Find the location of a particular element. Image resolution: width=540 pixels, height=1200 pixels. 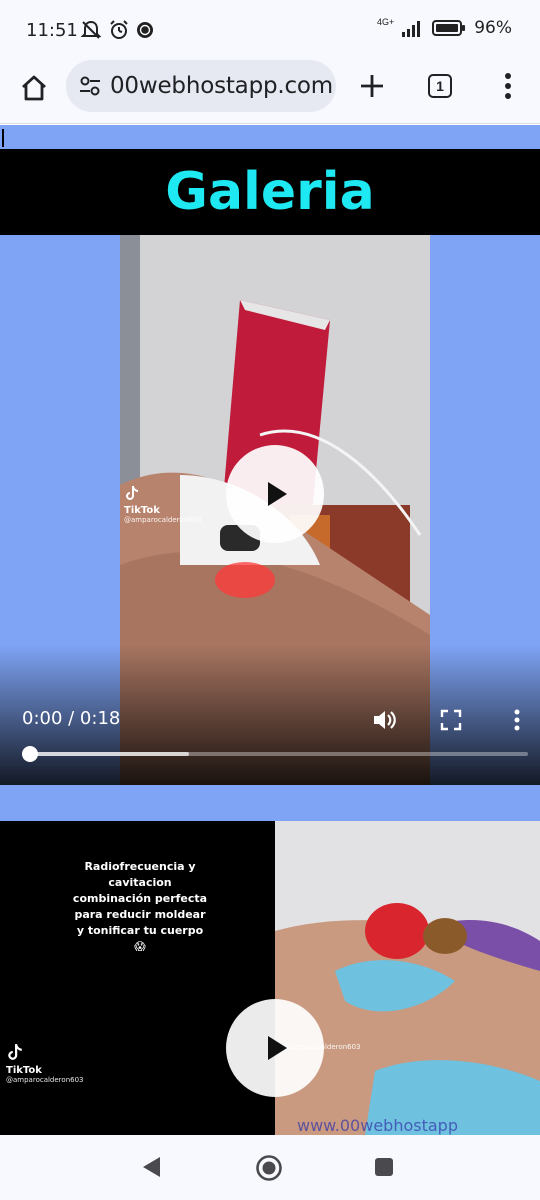

fullscreen-button is located at coordinates (451, 720).